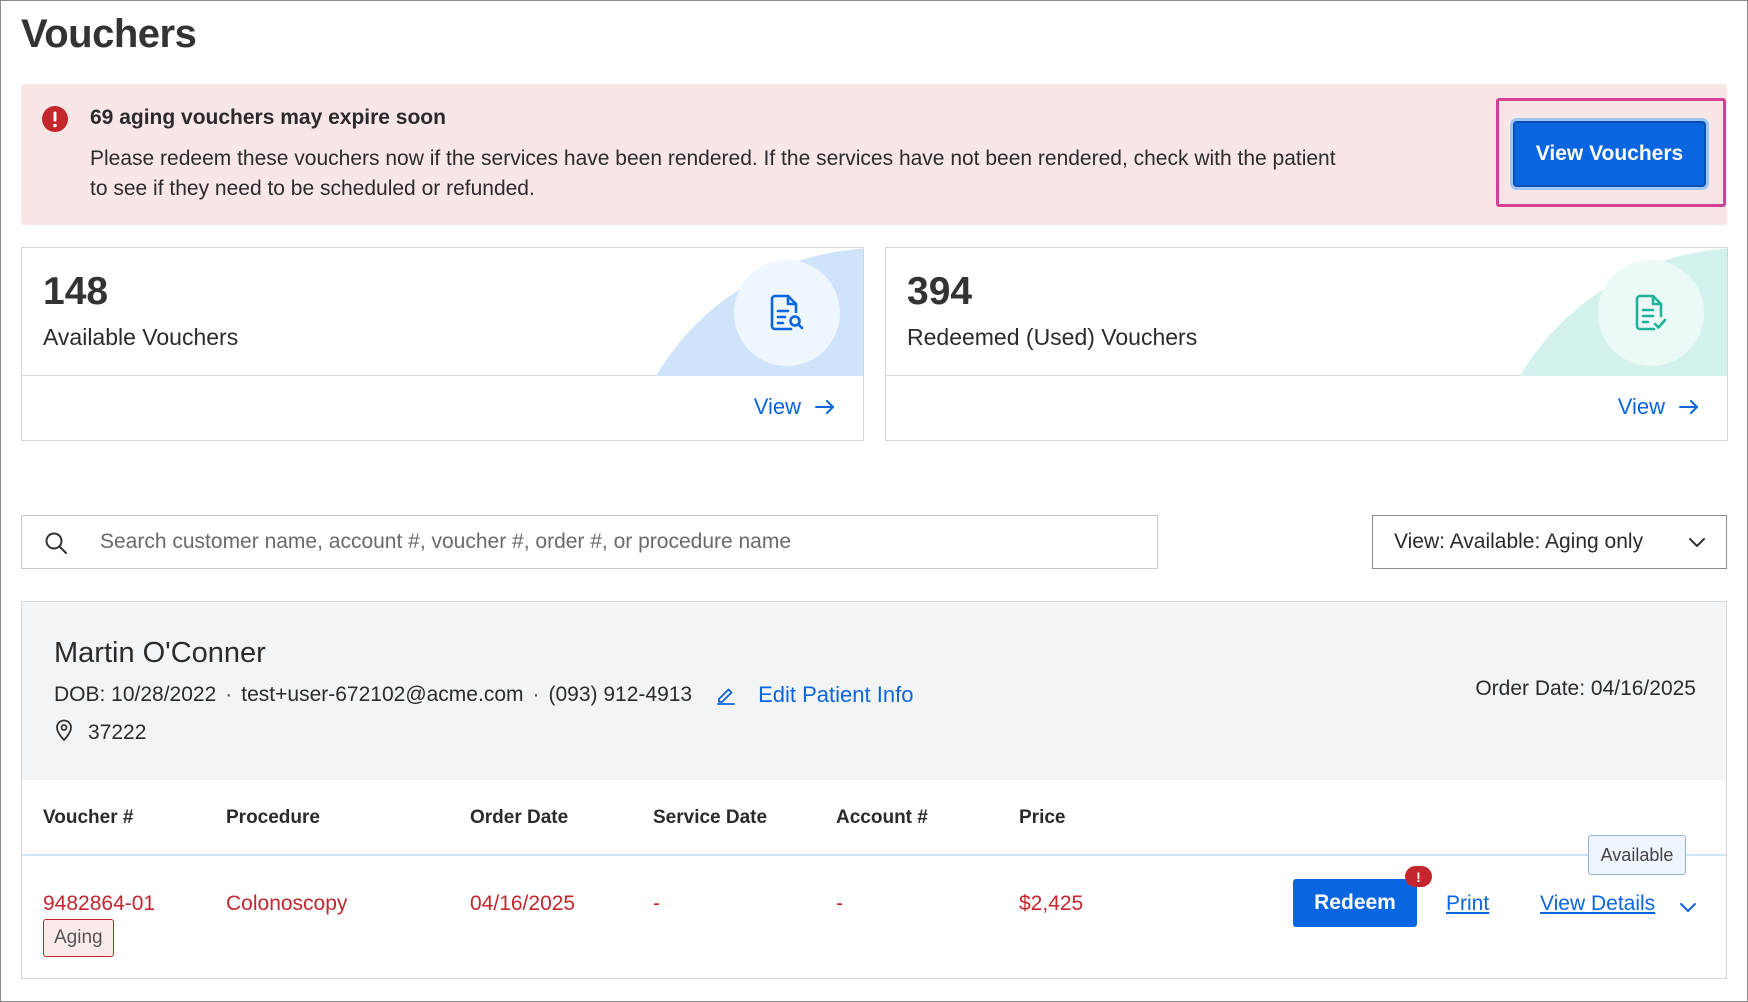 This screenshot has width=1748, height=1002. What do you see at coordinates (160, 653) in the screenshot?
I see `patient-name: Martin O'Conner` at bounding box center [160, 653].